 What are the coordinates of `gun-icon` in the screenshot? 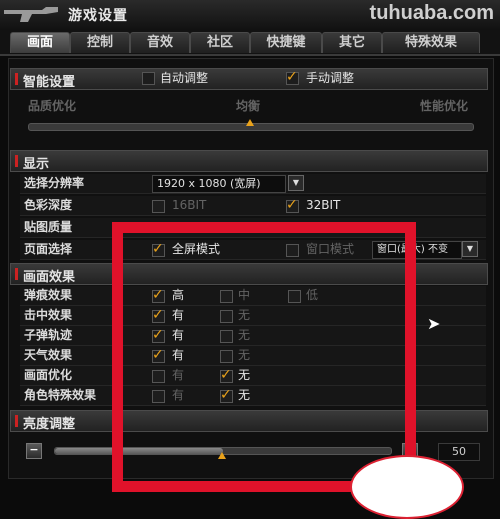 It's located at (31, 14).